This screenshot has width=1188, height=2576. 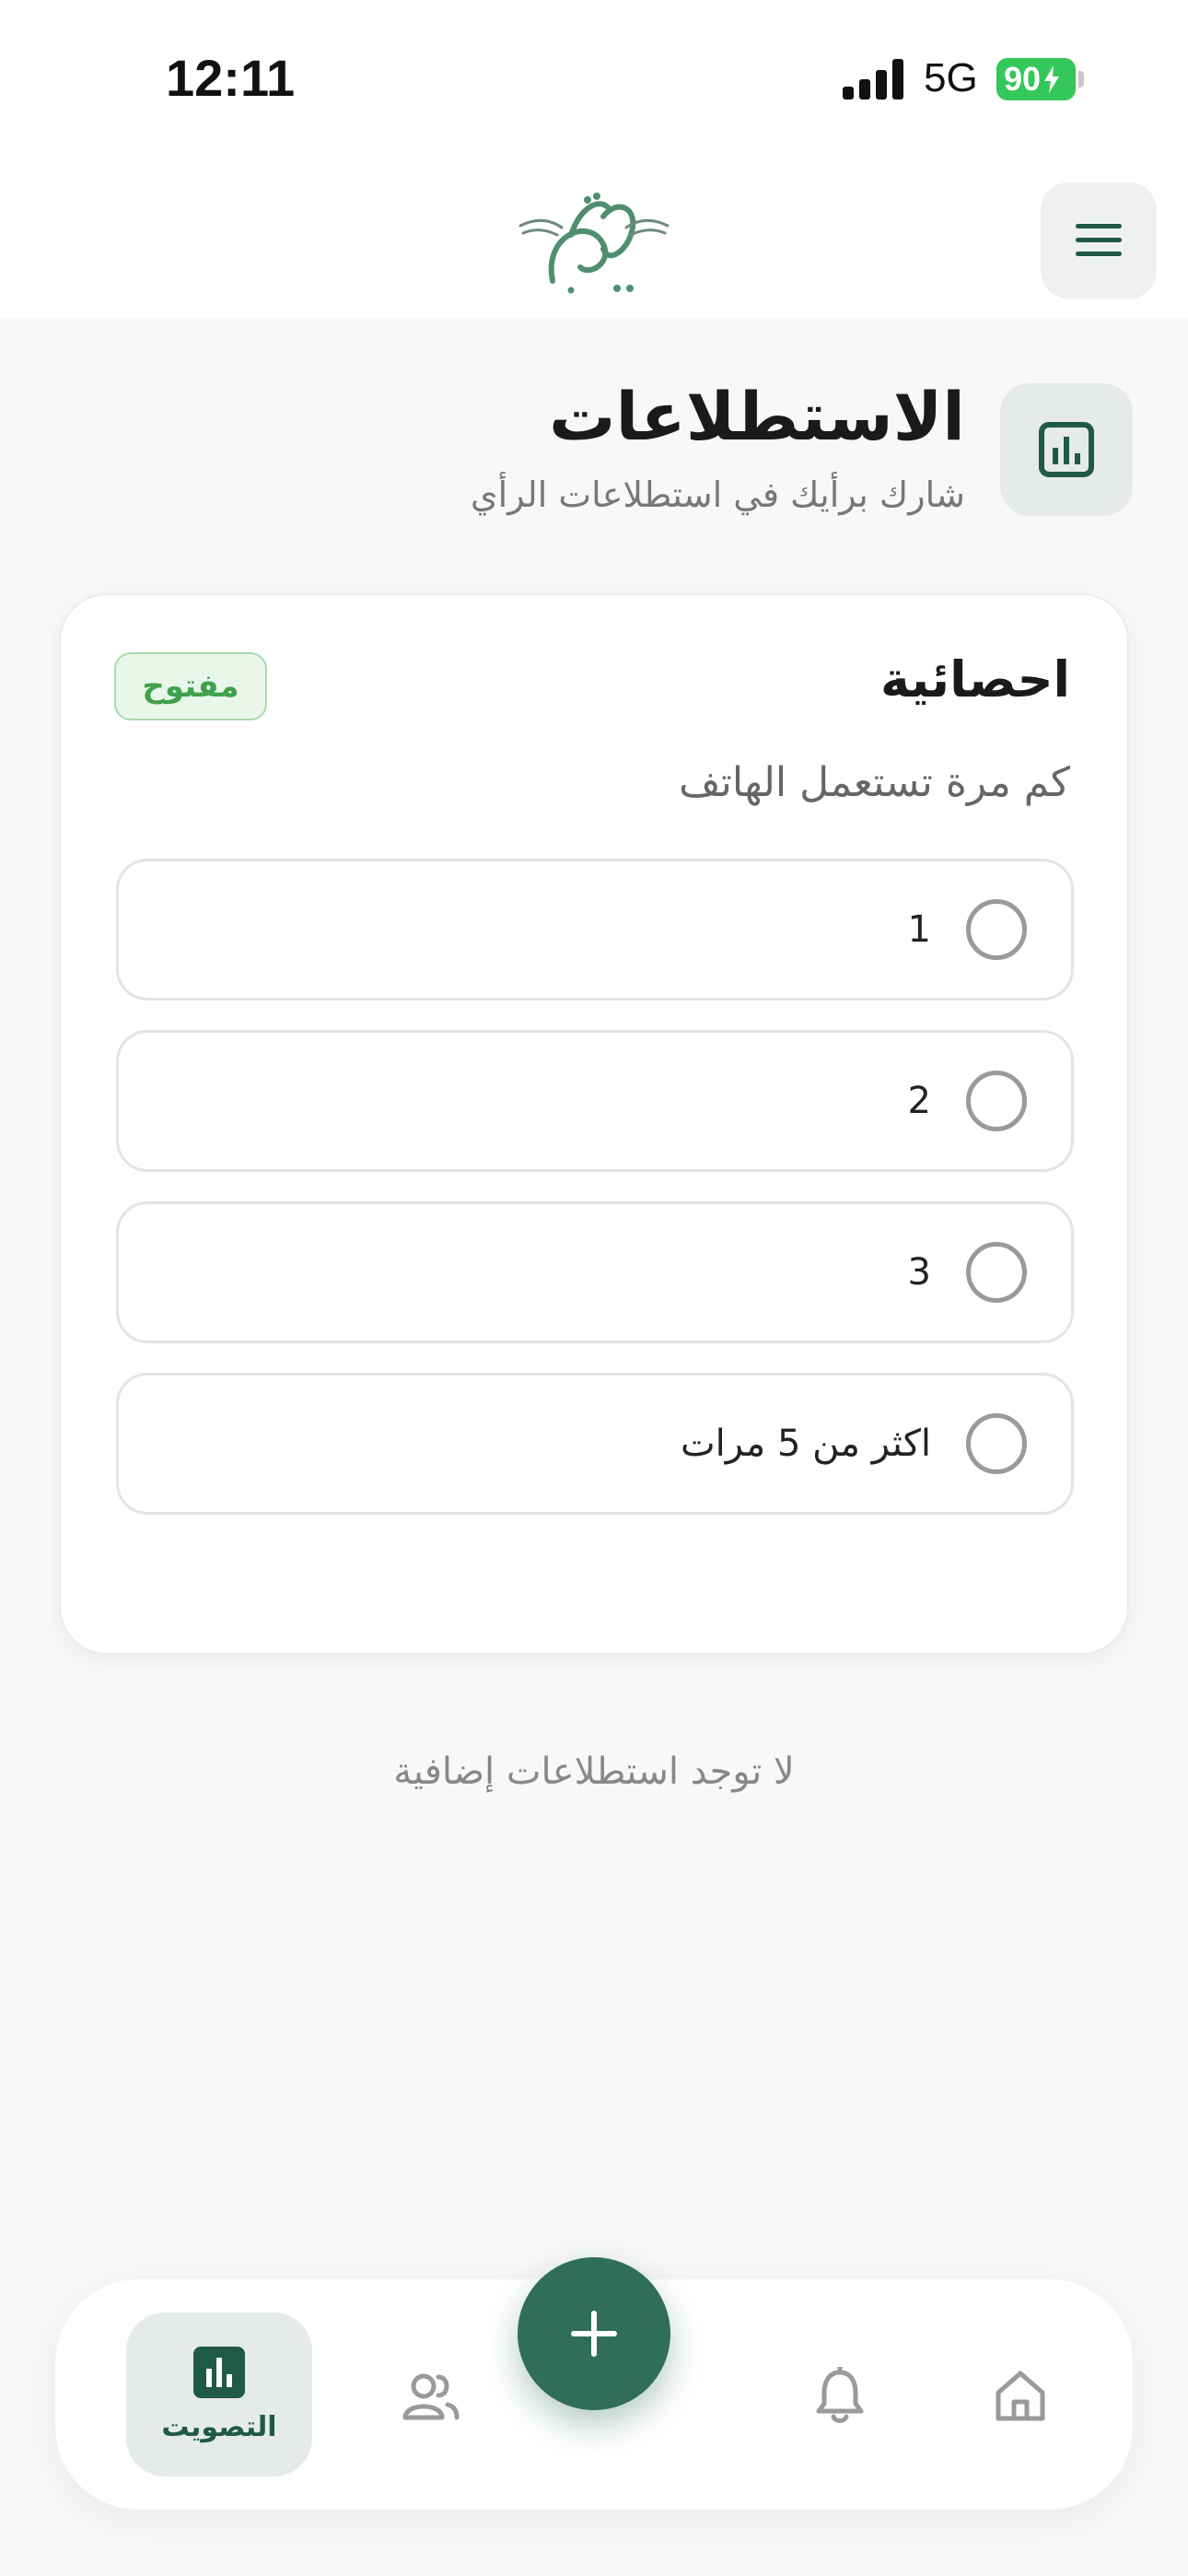 What do you see at coordinates (595, 1444) in the screenshot?
I see `poll-option: اكثر من 5 مرات` at bounding box center [595, 1444].